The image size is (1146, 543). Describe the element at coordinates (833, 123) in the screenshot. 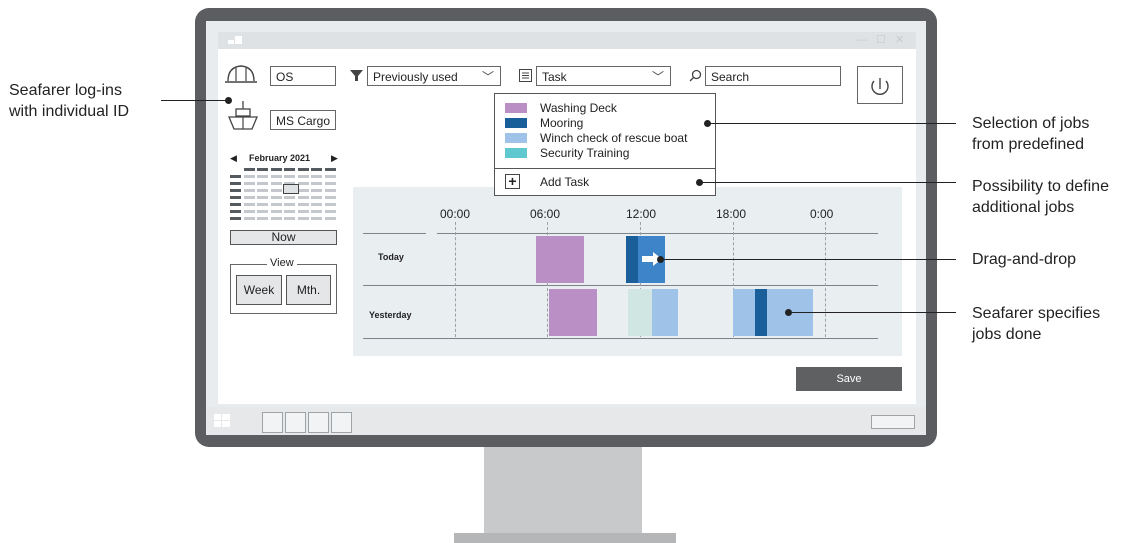

I see `annotation-selection-connector` at that location.